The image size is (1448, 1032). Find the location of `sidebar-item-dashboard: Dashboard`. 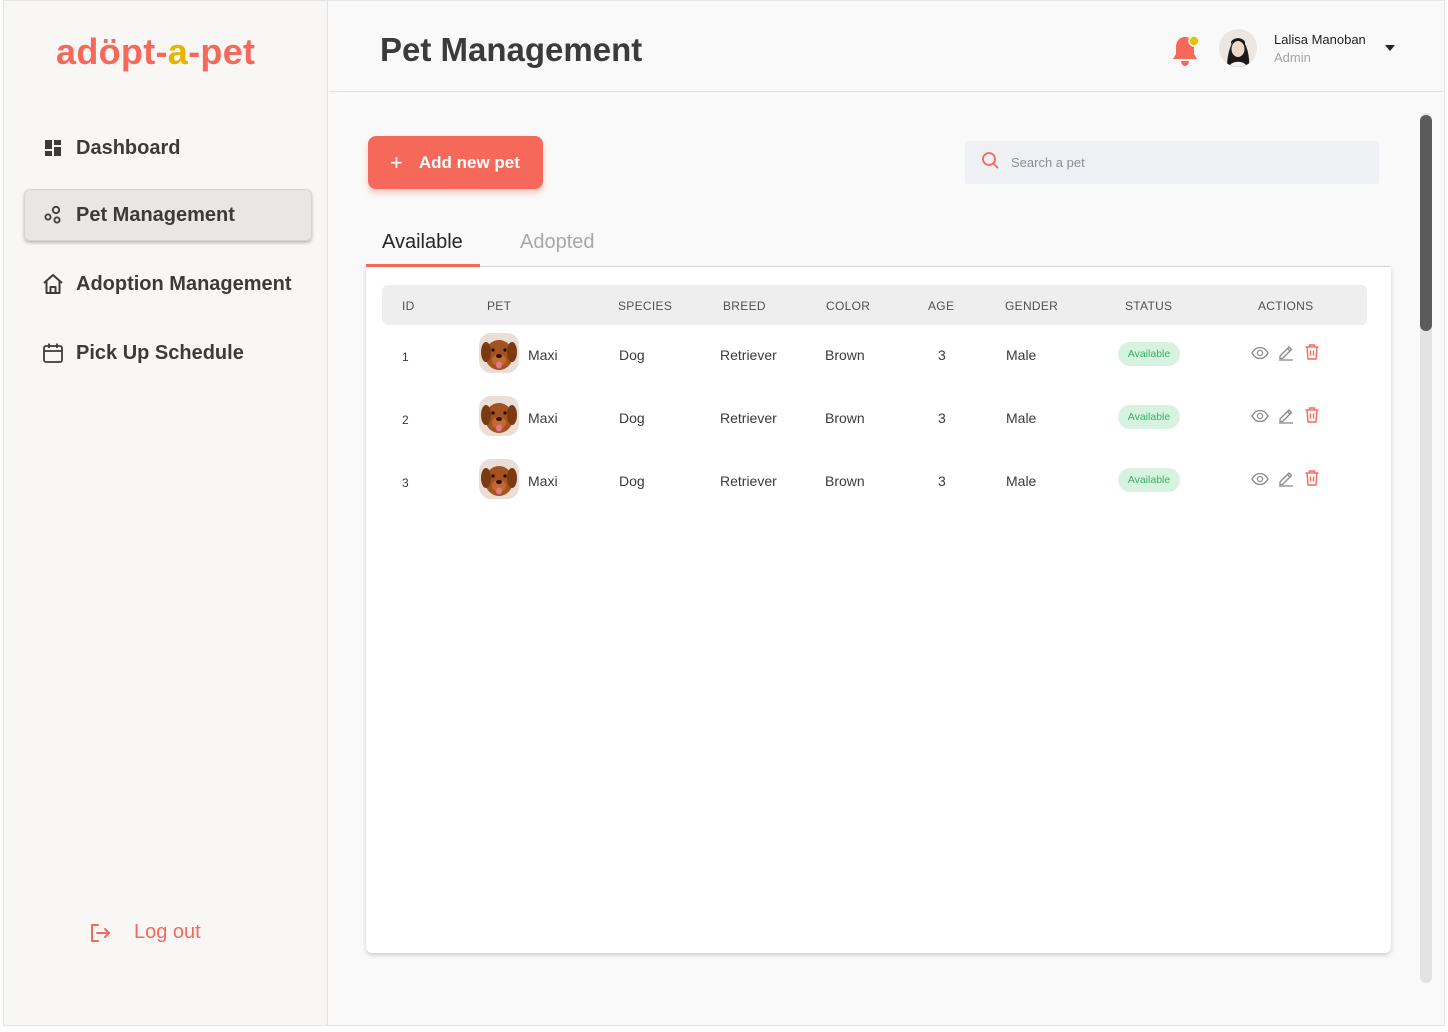

sidebar-item-dashboard: Dashboard is located at coordinates (168, 148).